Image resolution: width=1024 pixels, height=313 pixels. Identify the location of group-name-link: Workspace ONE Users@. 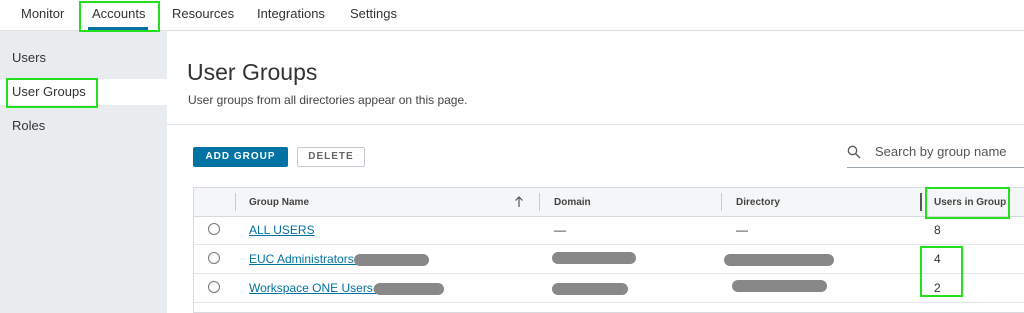
(317, 288).